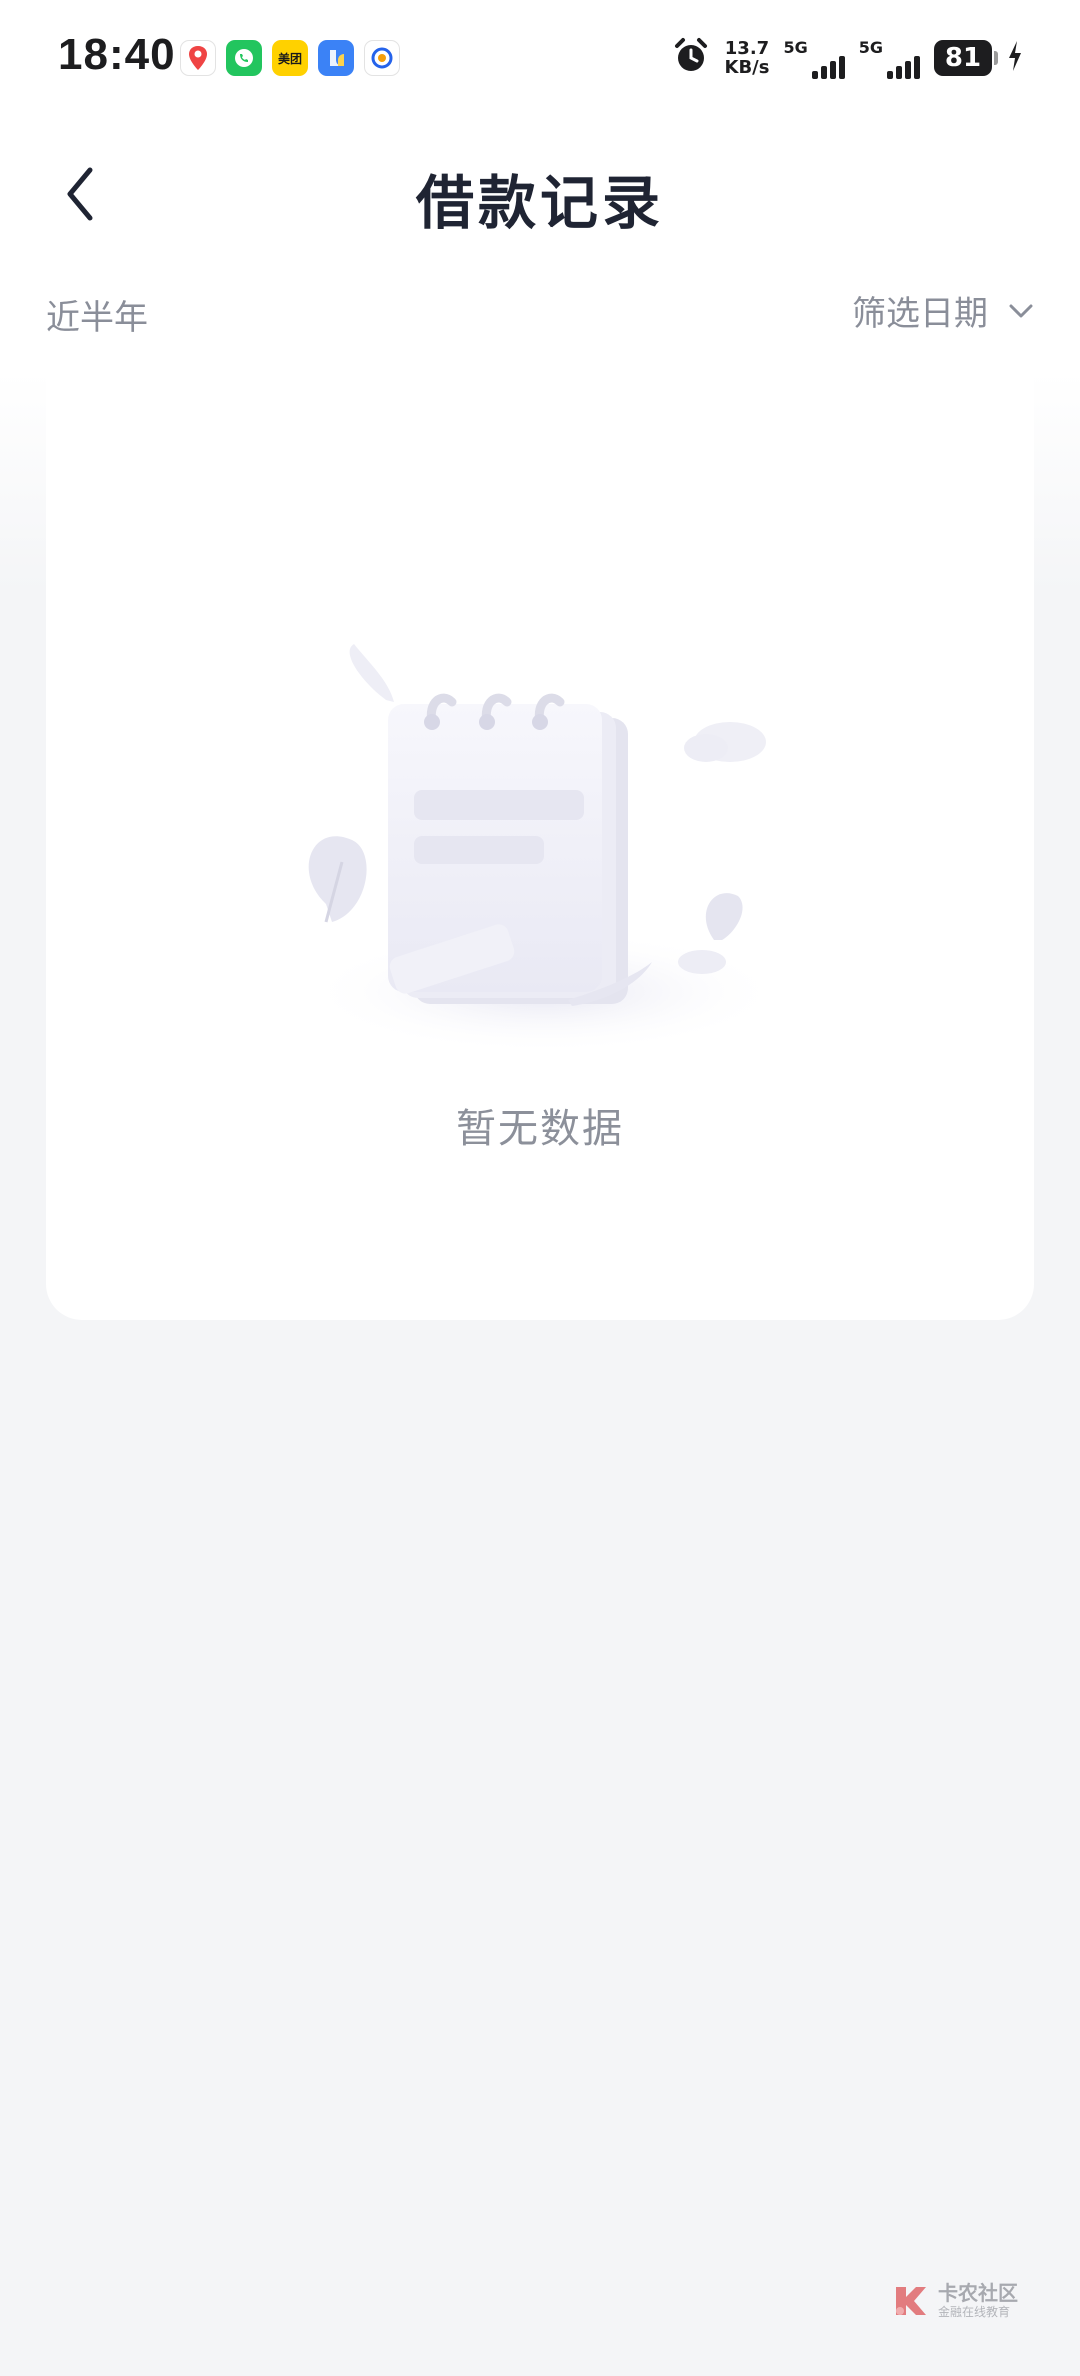  I want to click on network-speed: 13.7 KB/s, so click(747, 58).